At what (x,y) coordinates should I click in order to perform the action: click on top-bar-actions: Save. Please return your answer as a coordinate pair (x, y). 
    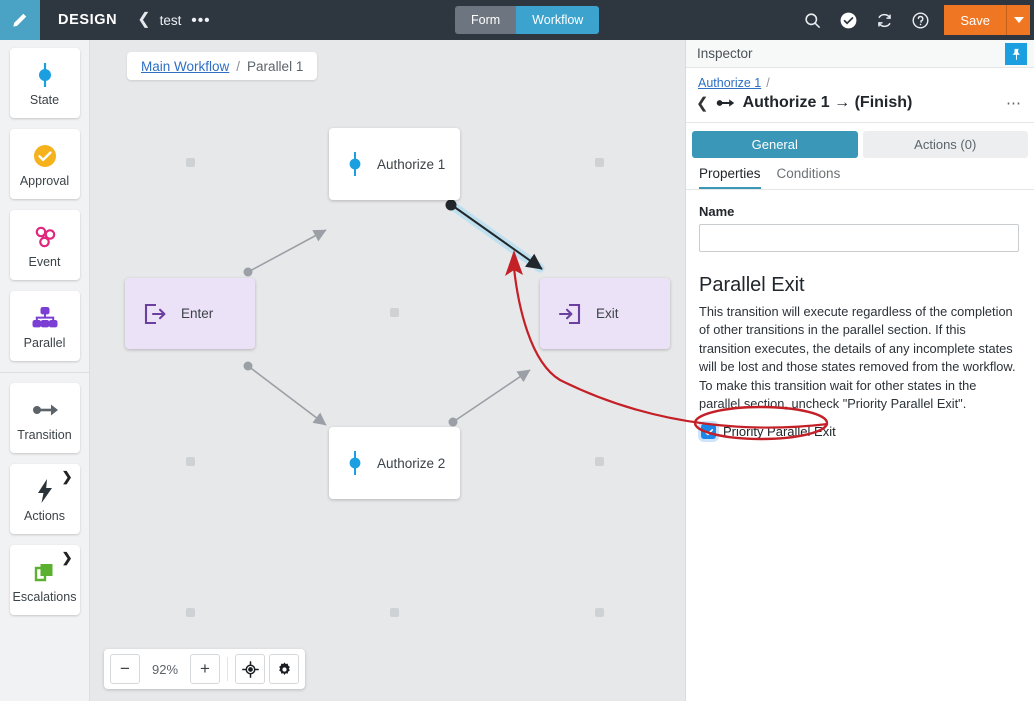
    Looking at the image, I should click on (914, 20).